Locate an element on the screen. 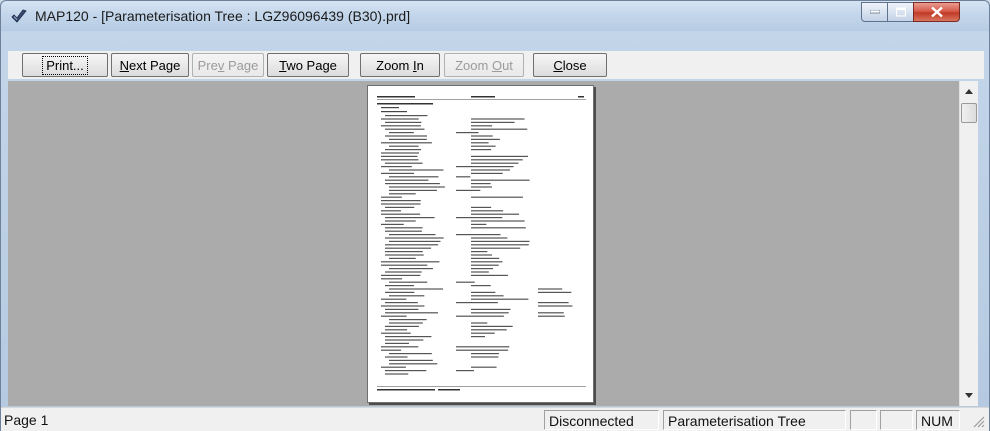 This screenshot has height=431, width=990. minimize-icon is located at coordinates (874, 12).